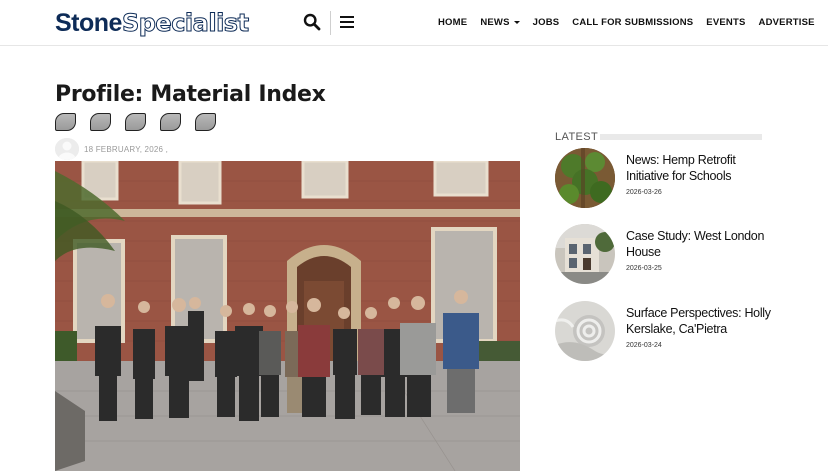 Image resolution: width=828 pixels, height=475 pixels. Describe the element at coordinates (312, 22) in the screenshot. I see `search-icon` at that location.